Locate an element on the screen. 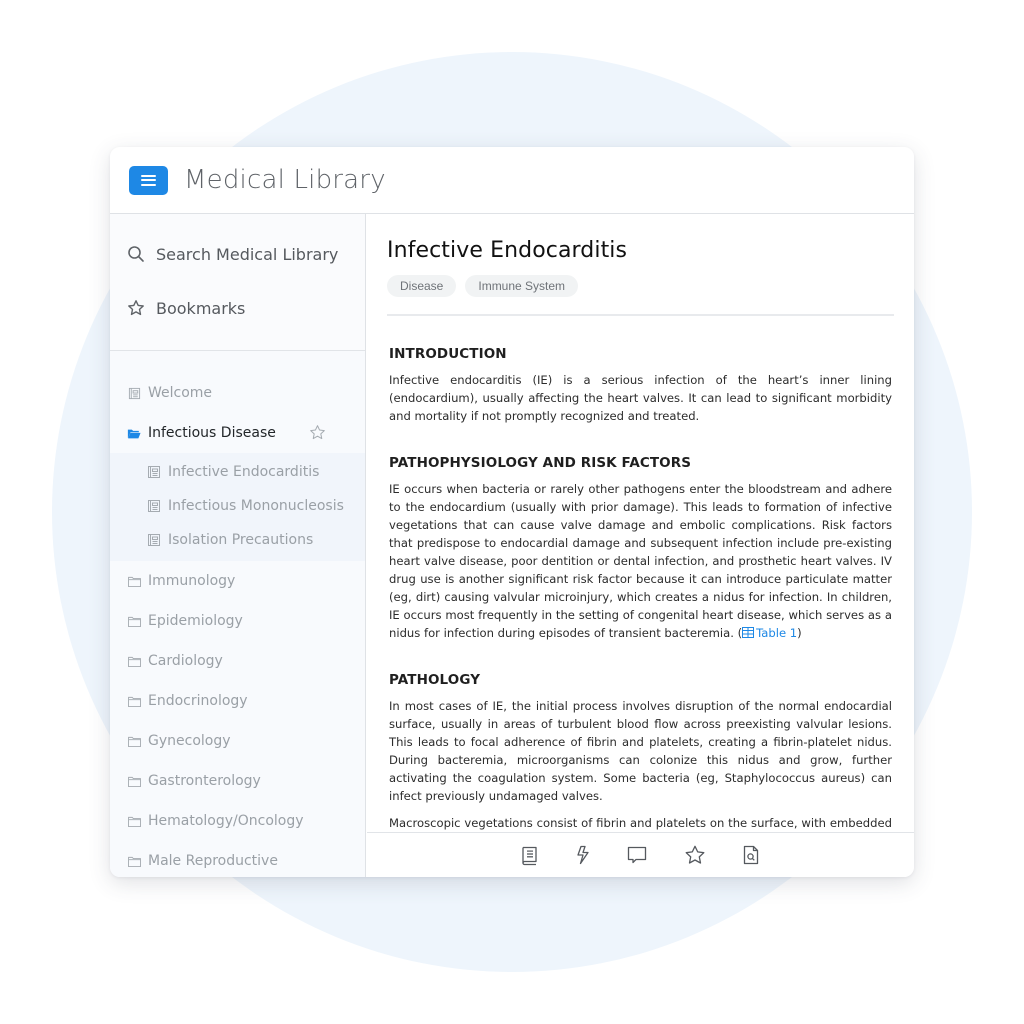 This screenshot has height=1024, width=1024. tree-folder-infectious-disease: Infectious Disease is located at coordinates (237, 433).